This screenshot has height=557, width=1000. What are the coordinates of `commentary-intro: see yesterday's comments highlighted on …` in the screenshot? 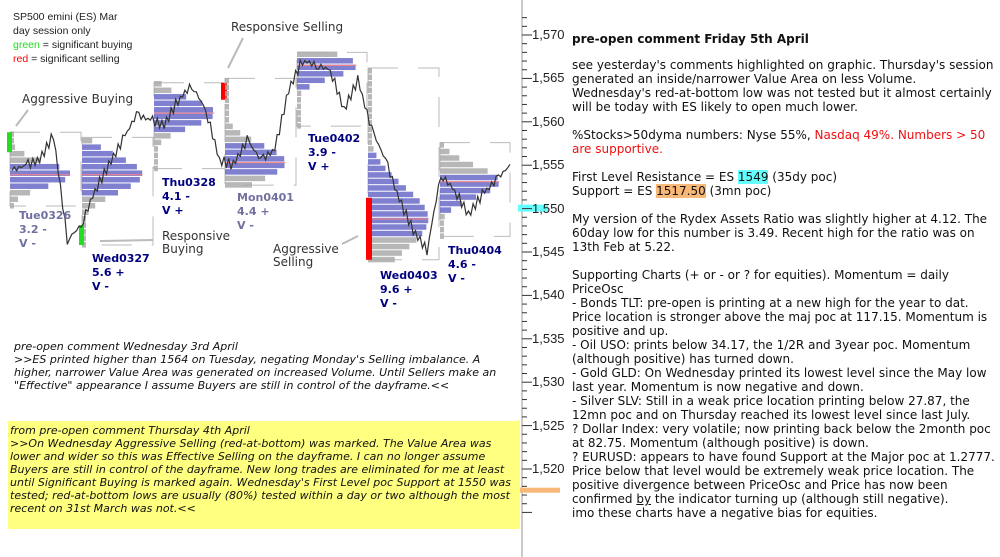 It's located at (783, 86).